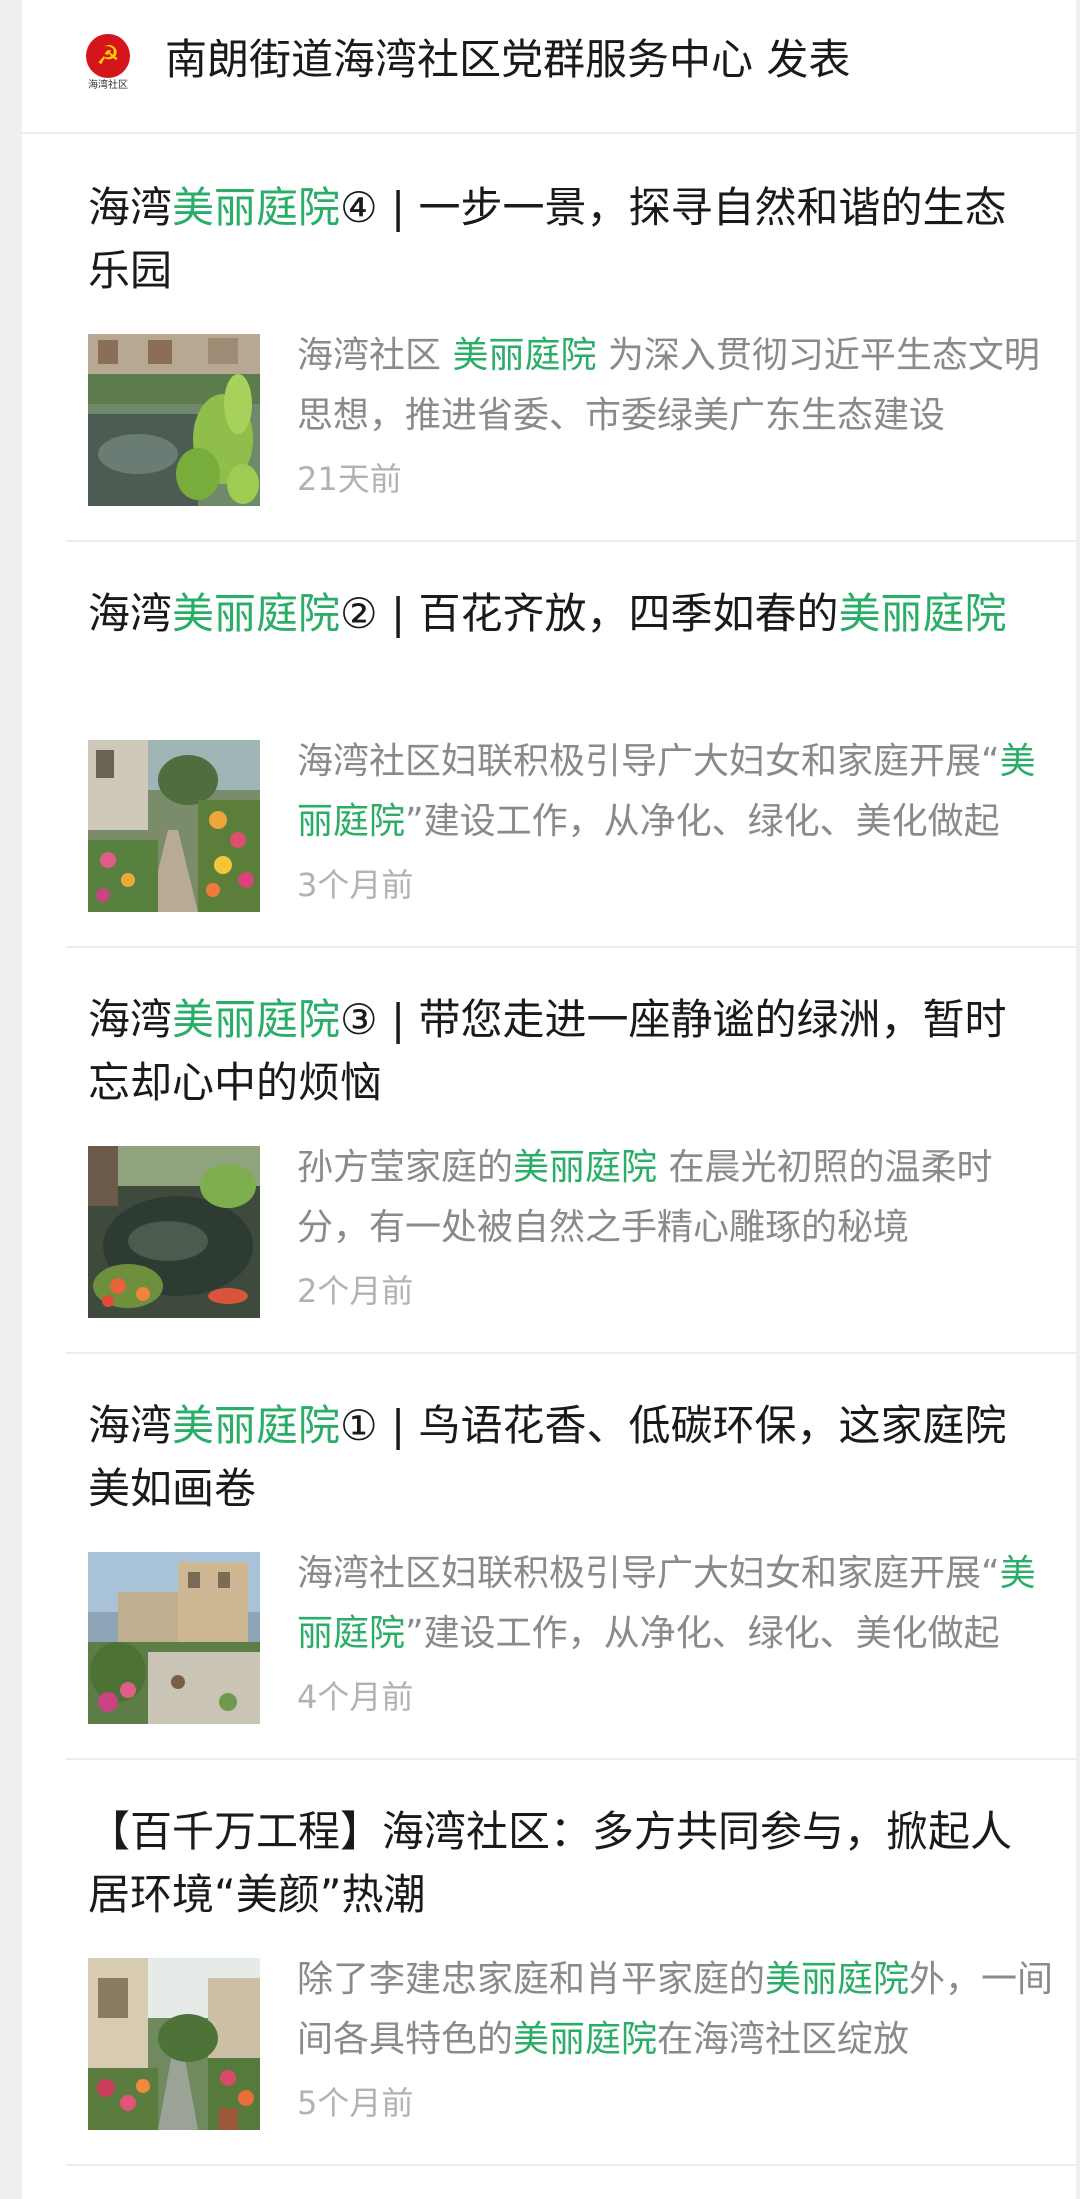 The height and width of the screenshot is (2199, 1080). I want to click on article-time: 4个月前, so click(355, 1697).